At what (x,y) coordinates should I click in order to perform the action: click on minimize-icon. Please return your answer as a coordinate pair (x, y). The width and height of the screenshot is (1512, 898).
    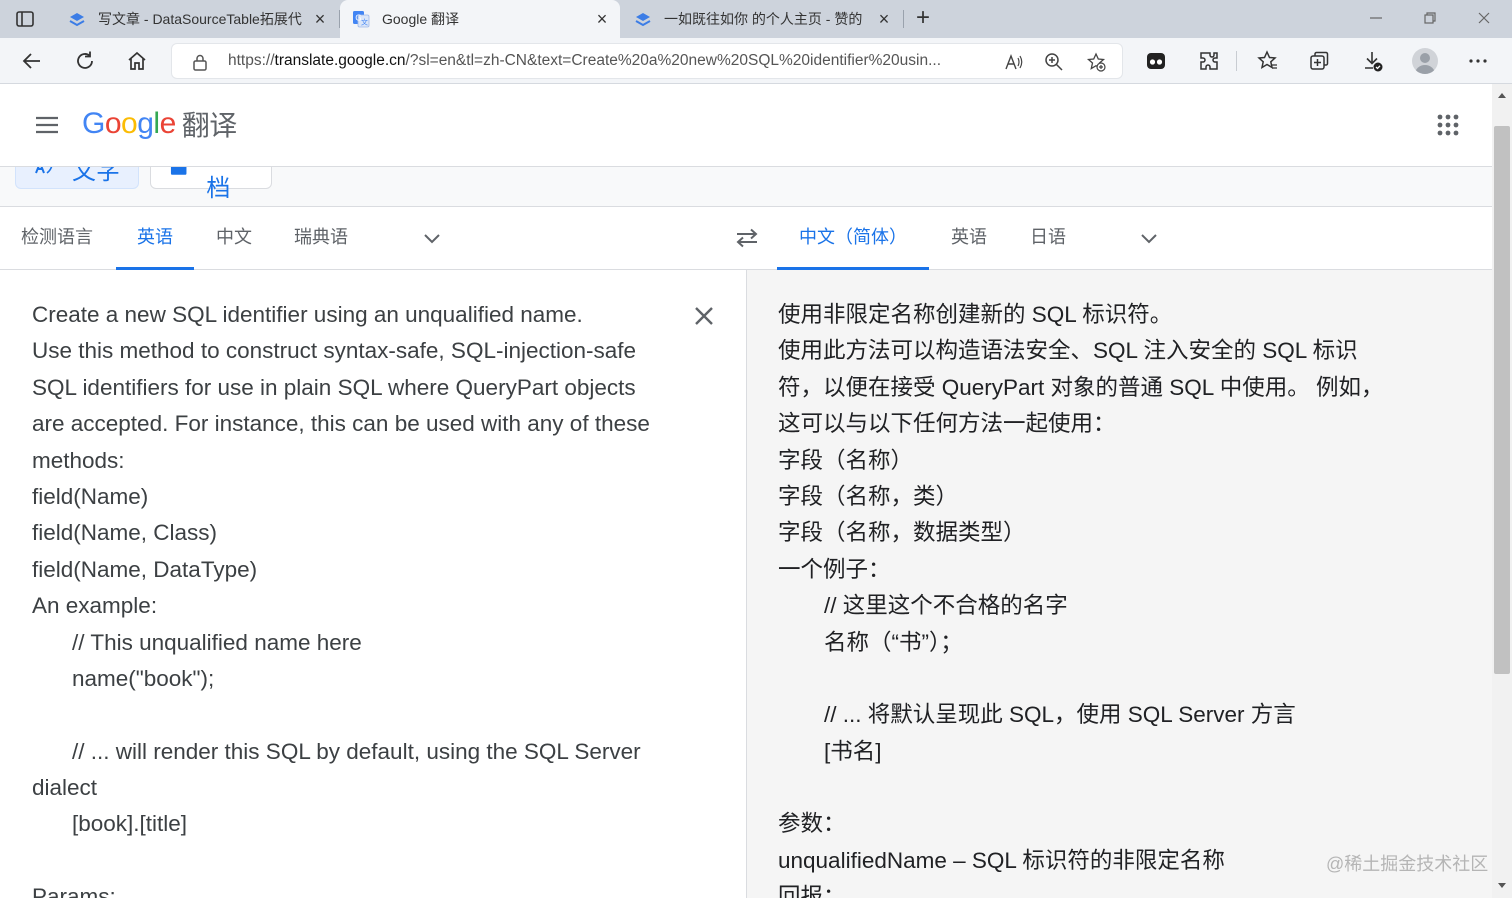
    Looking at the image, I should click on (1376, 18).